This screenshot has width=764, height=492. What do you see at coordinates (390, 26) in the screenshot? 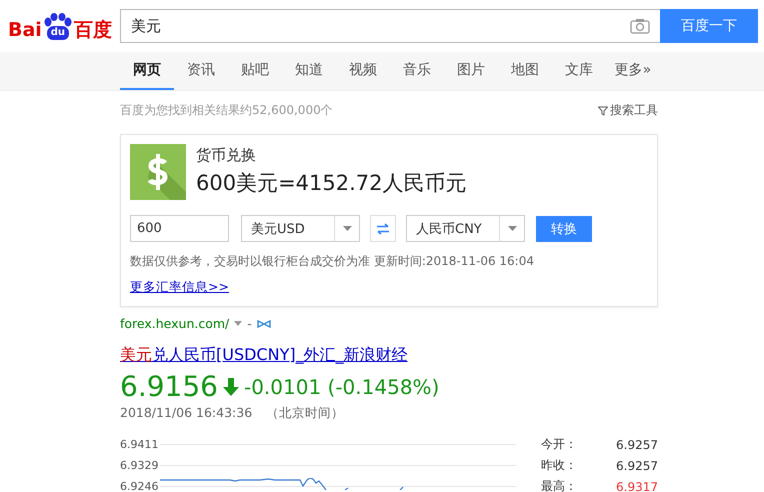
I see `search-field: 美元` at bounding box center [390, 26].